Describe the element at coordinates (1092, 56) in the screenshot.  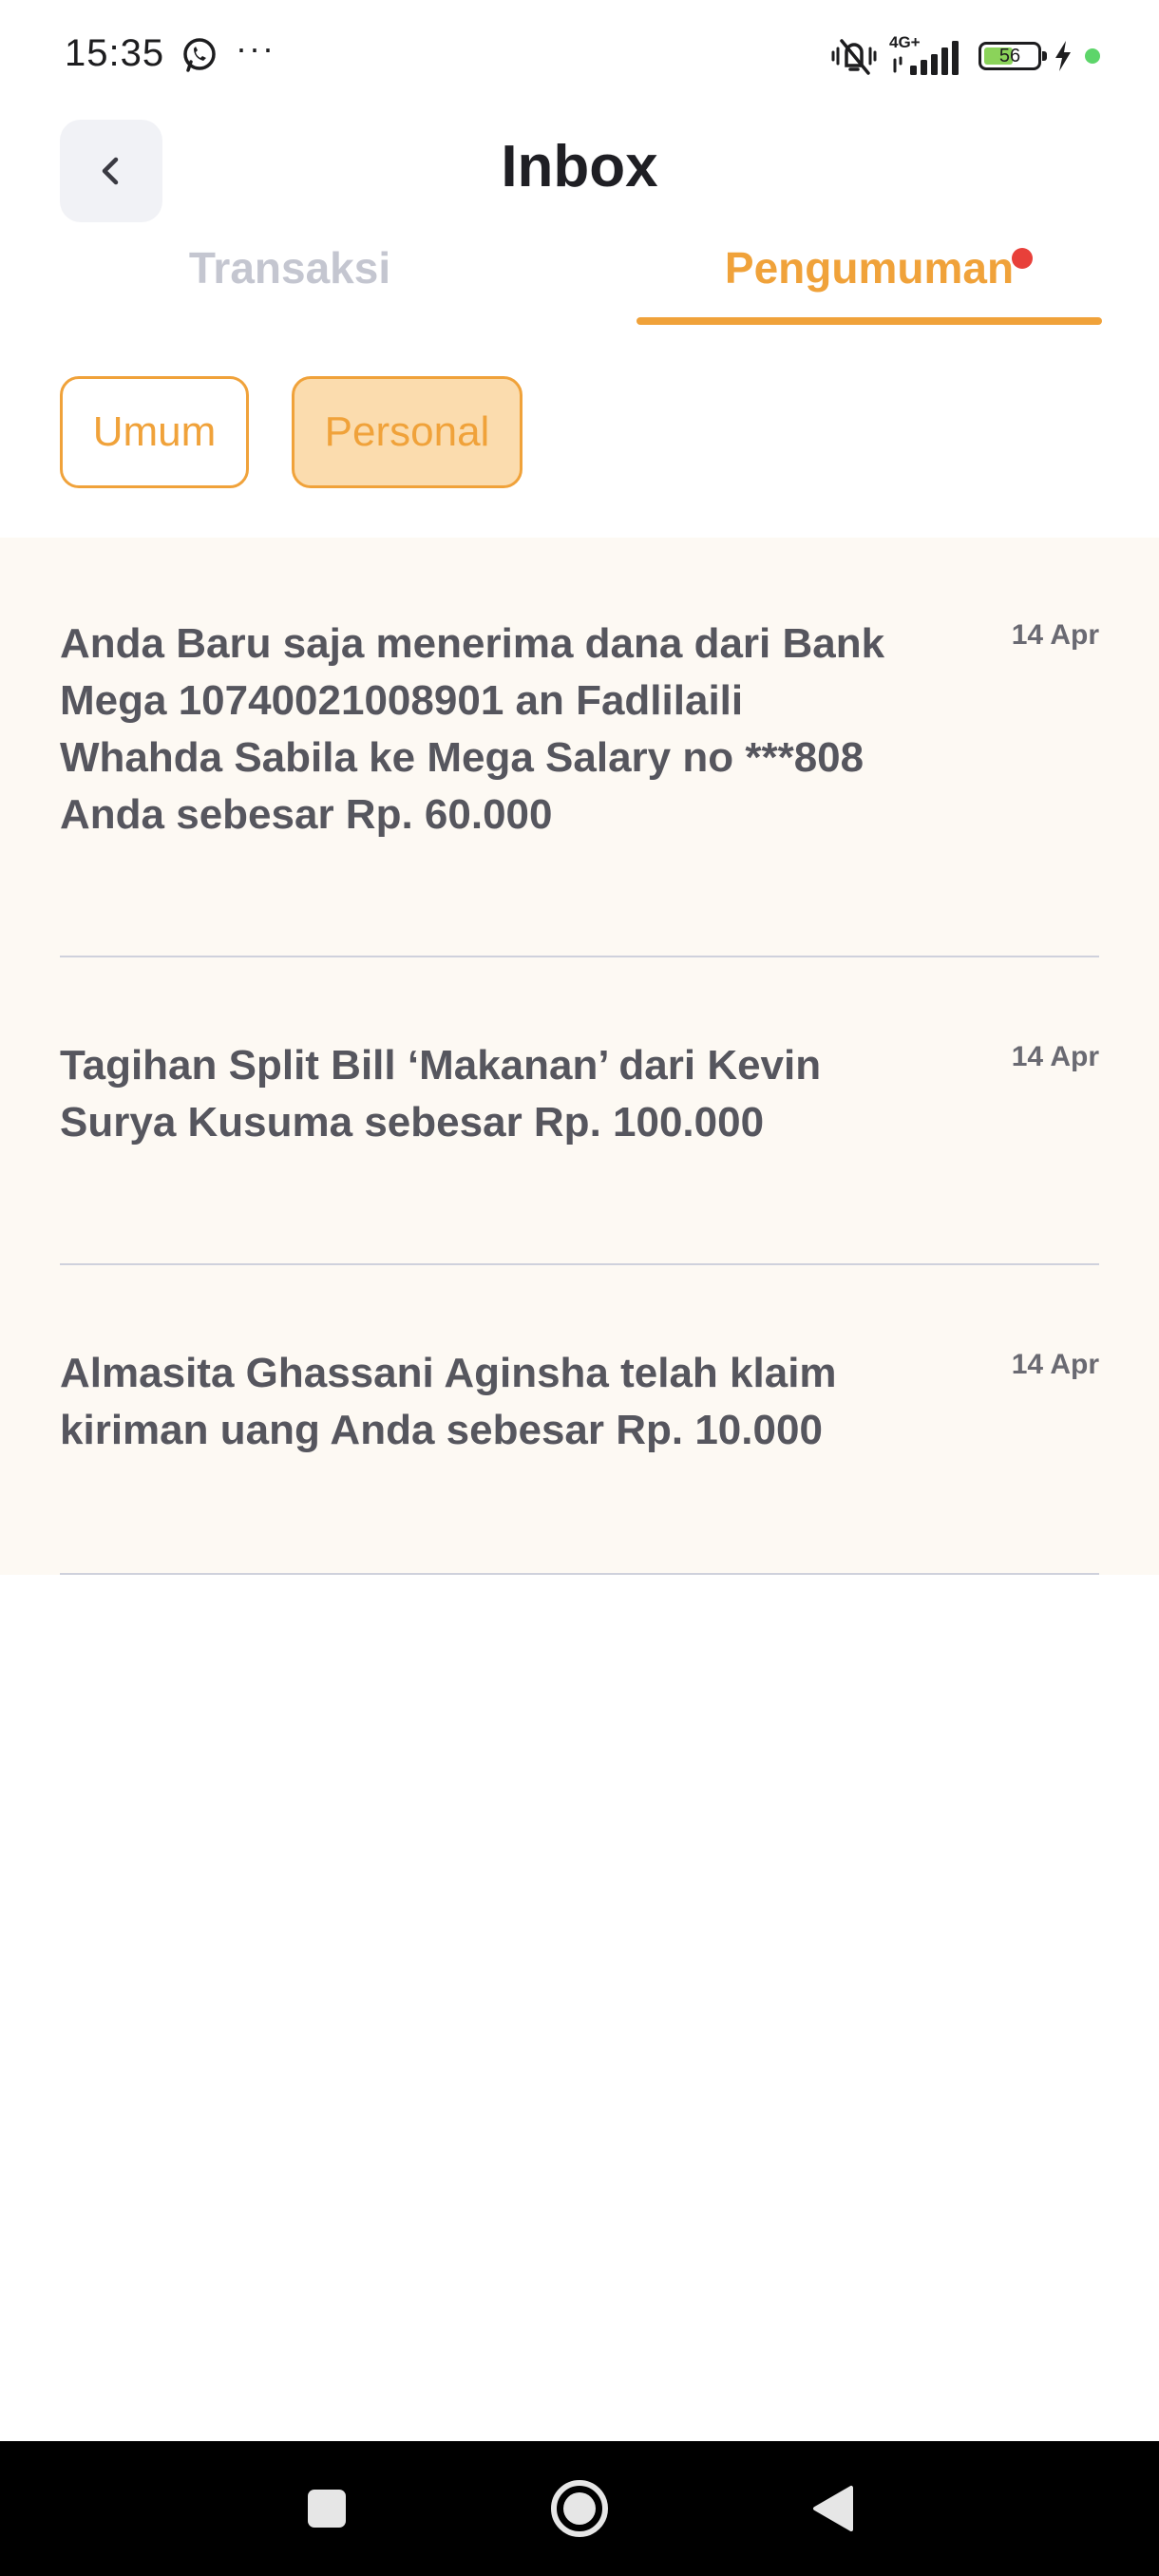
I see `privacy-indicator-dot` at that location.